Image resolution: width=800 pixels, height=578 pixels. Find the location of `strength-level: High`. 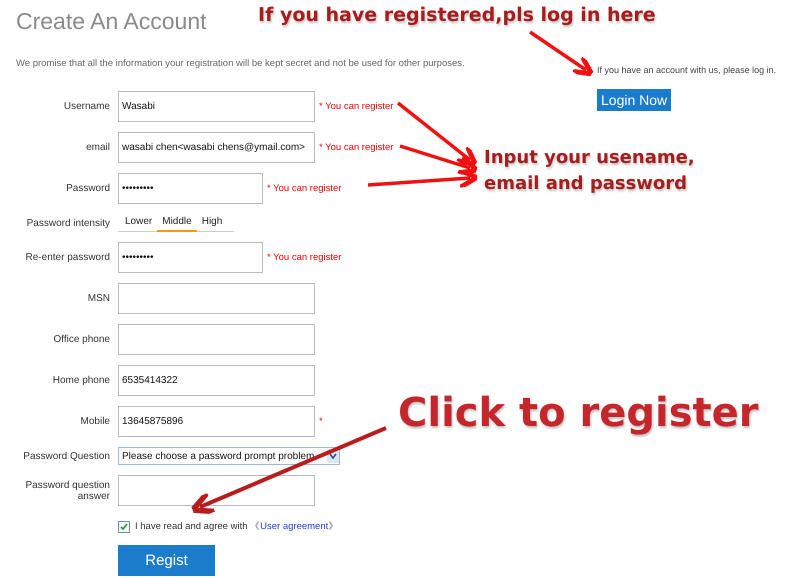

strength-level: High is located at coordinates (212, 222).